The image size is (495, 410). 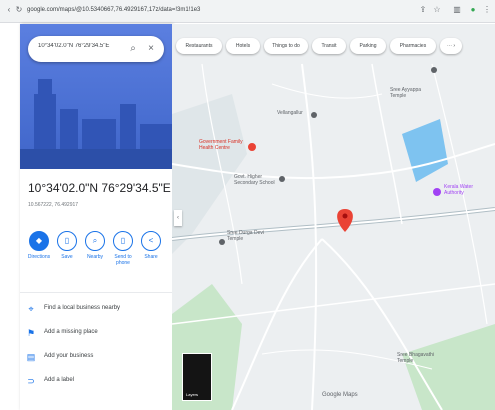 What do you see at coordinates (39, 257) in the screenshot?
I see `directions-label: Directions` at bounding box center [39, 257].